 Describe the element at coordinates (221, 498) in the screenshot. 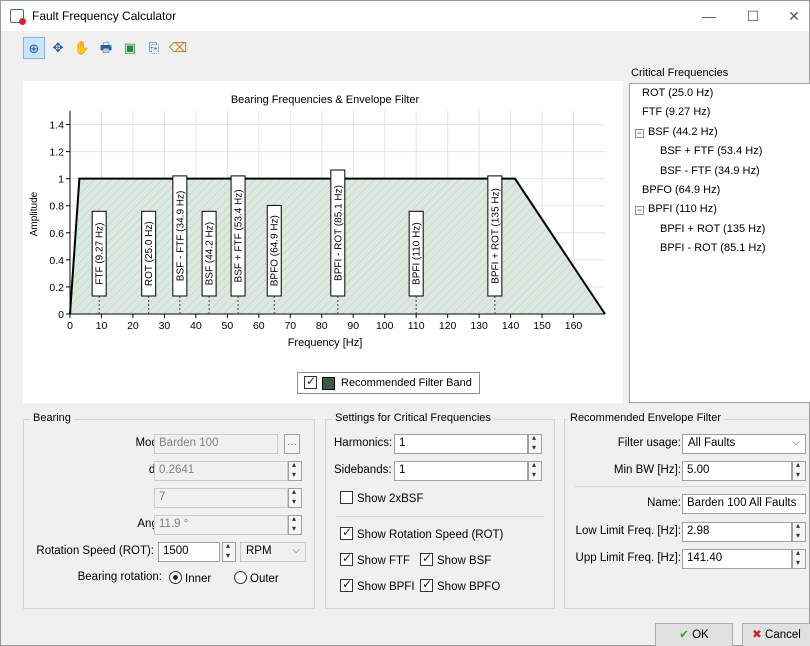

I see `z-field: 7` at that location.